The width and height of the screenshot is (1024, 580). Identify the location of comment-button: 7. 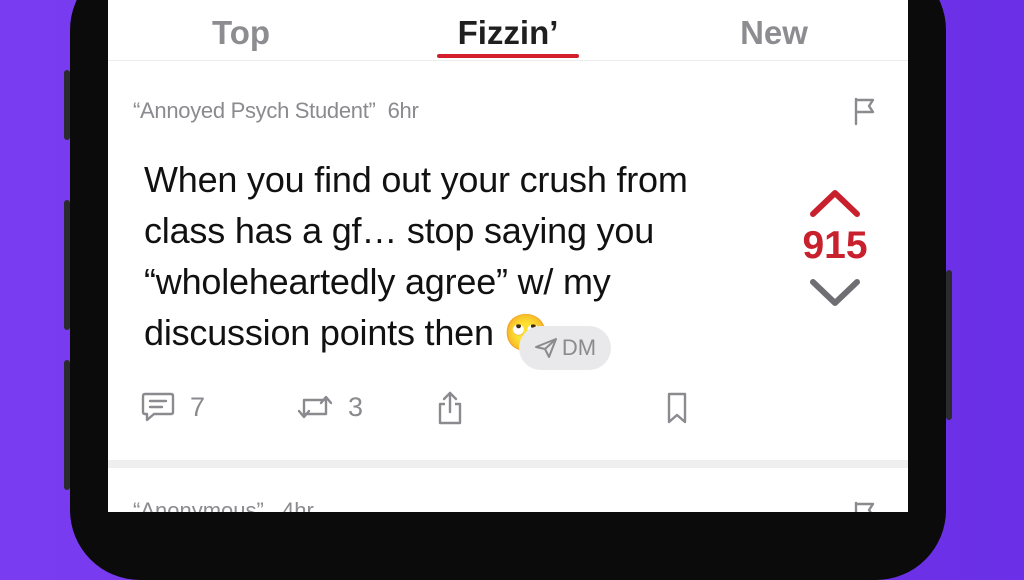
(172, 407).